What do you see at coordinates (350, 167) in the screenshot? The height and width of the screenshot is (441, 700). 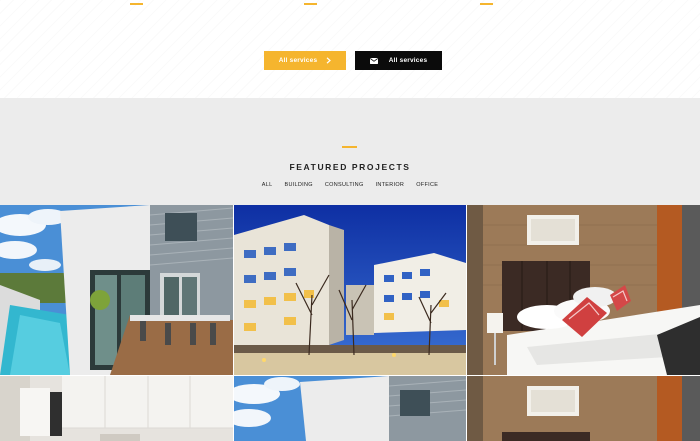 I see `section-title: FEATURED PROJECTS` at bounding box center [350, 167].